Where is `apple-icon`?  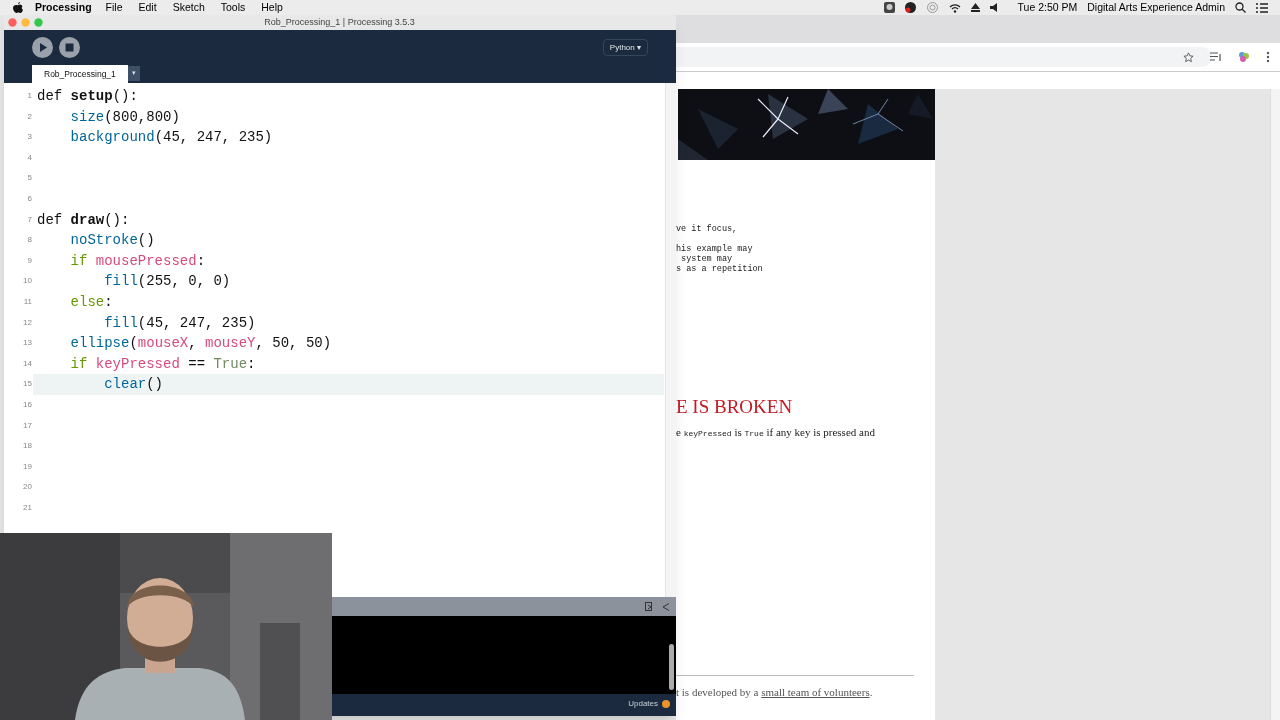
apple-icon is located at coordinates (18, 7).